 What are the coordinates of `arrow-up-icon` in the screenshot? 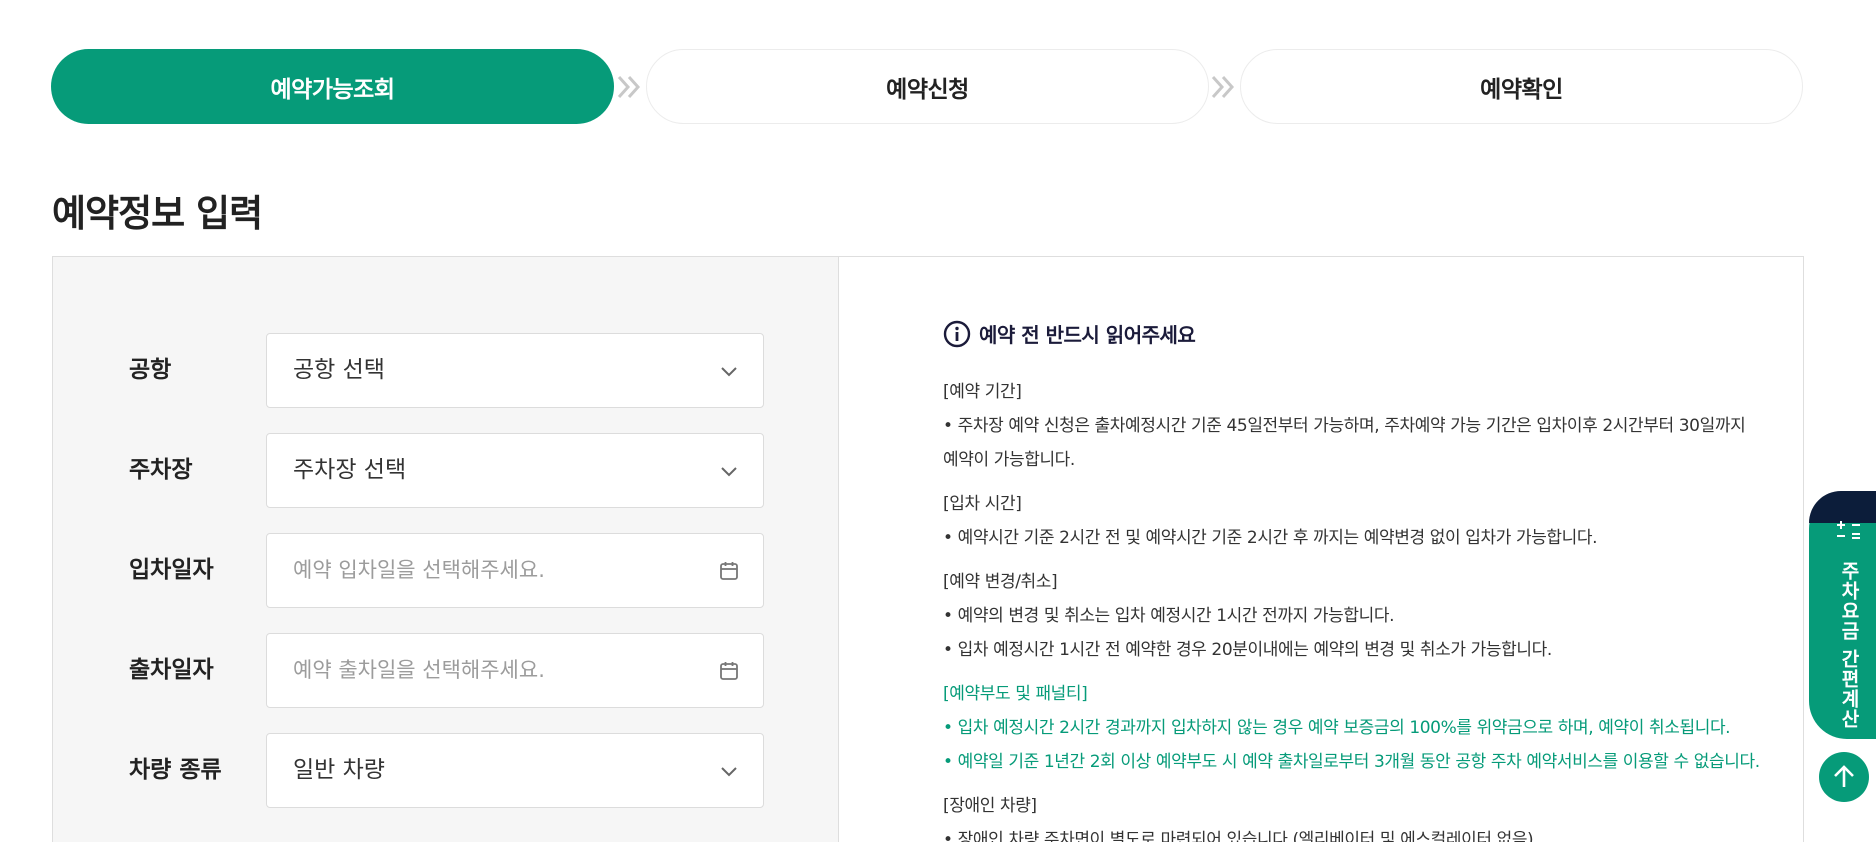 It's located at (1844, 776).